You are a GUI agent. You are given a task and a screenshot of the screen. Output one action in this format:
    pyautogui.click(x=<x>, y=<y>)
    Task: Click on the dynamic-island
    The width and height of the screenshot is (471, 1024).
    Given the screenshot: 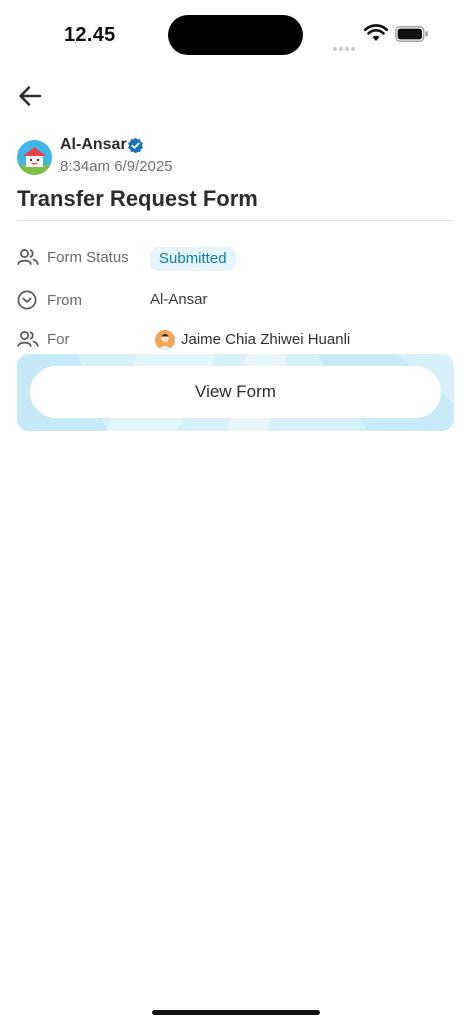 What is the action you would take?
    pyautogui.click(x=235, y=35)
    